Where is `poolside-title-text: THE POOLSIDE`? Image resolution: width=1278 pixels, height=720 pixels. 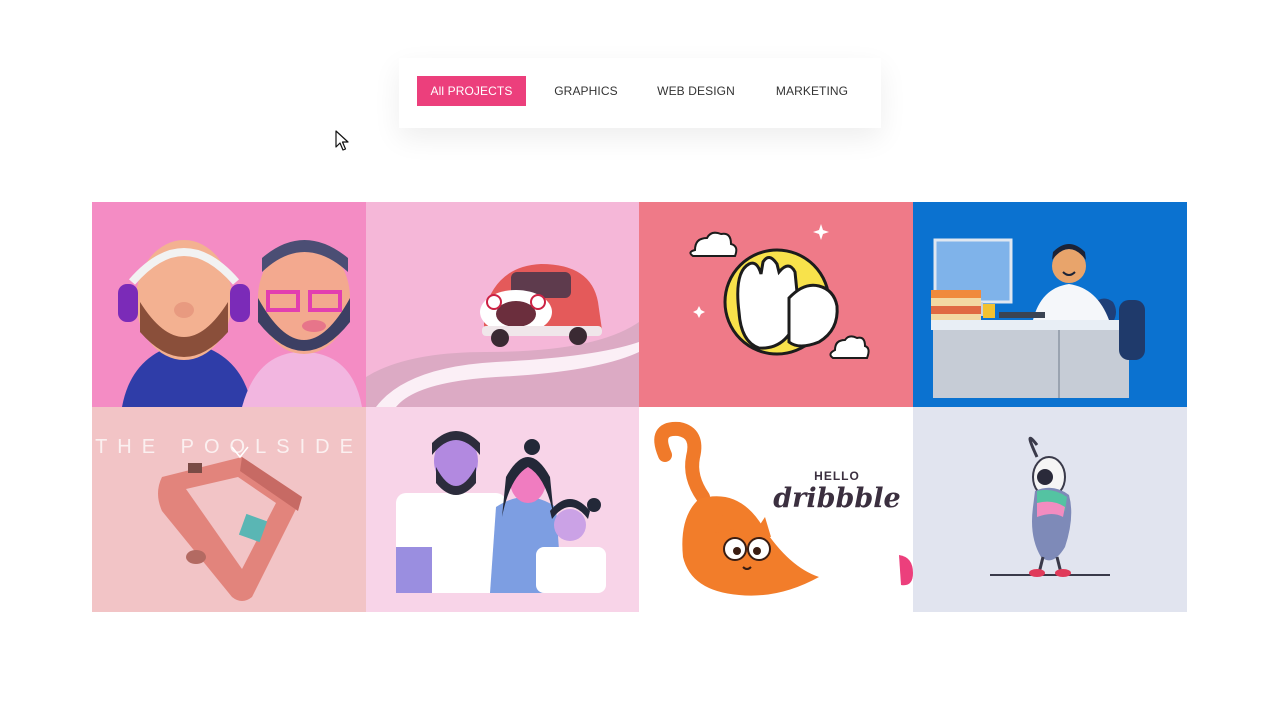 poolside-title-text: THE POOLSIDE is located at coordinates (229, 447).